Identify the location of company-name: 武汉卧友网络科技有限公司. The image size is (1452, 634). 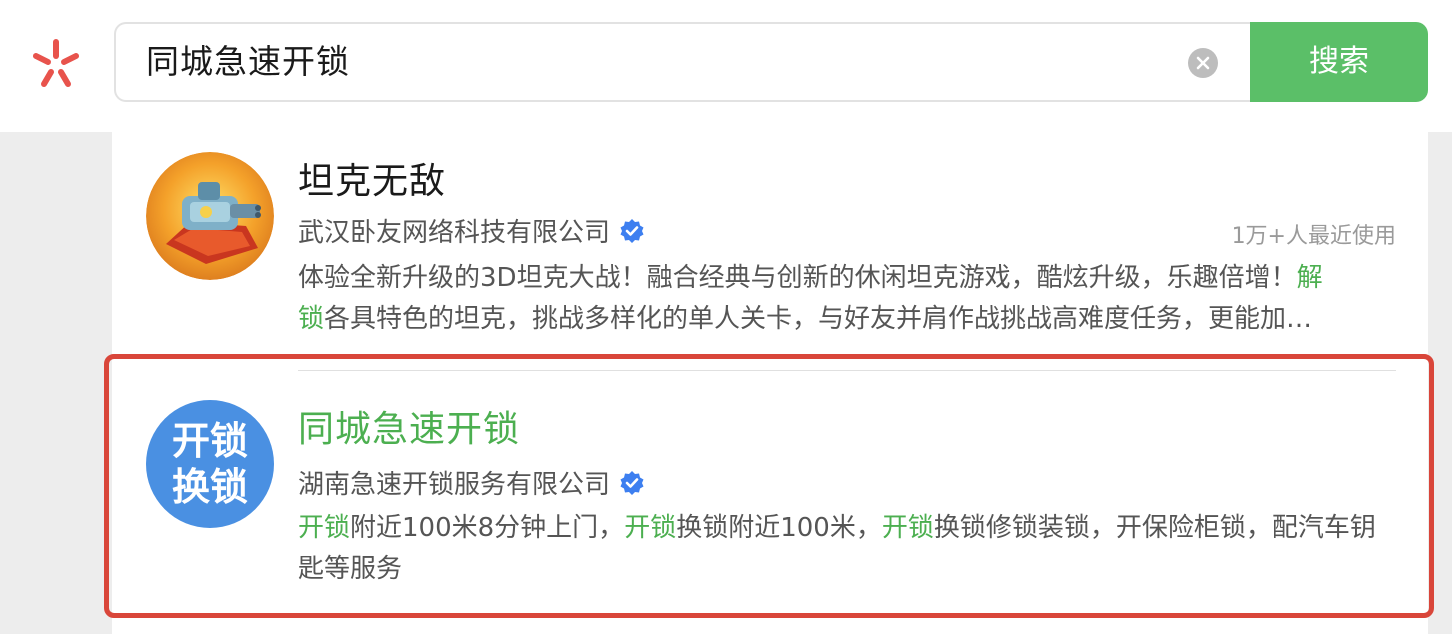
(454, 233).